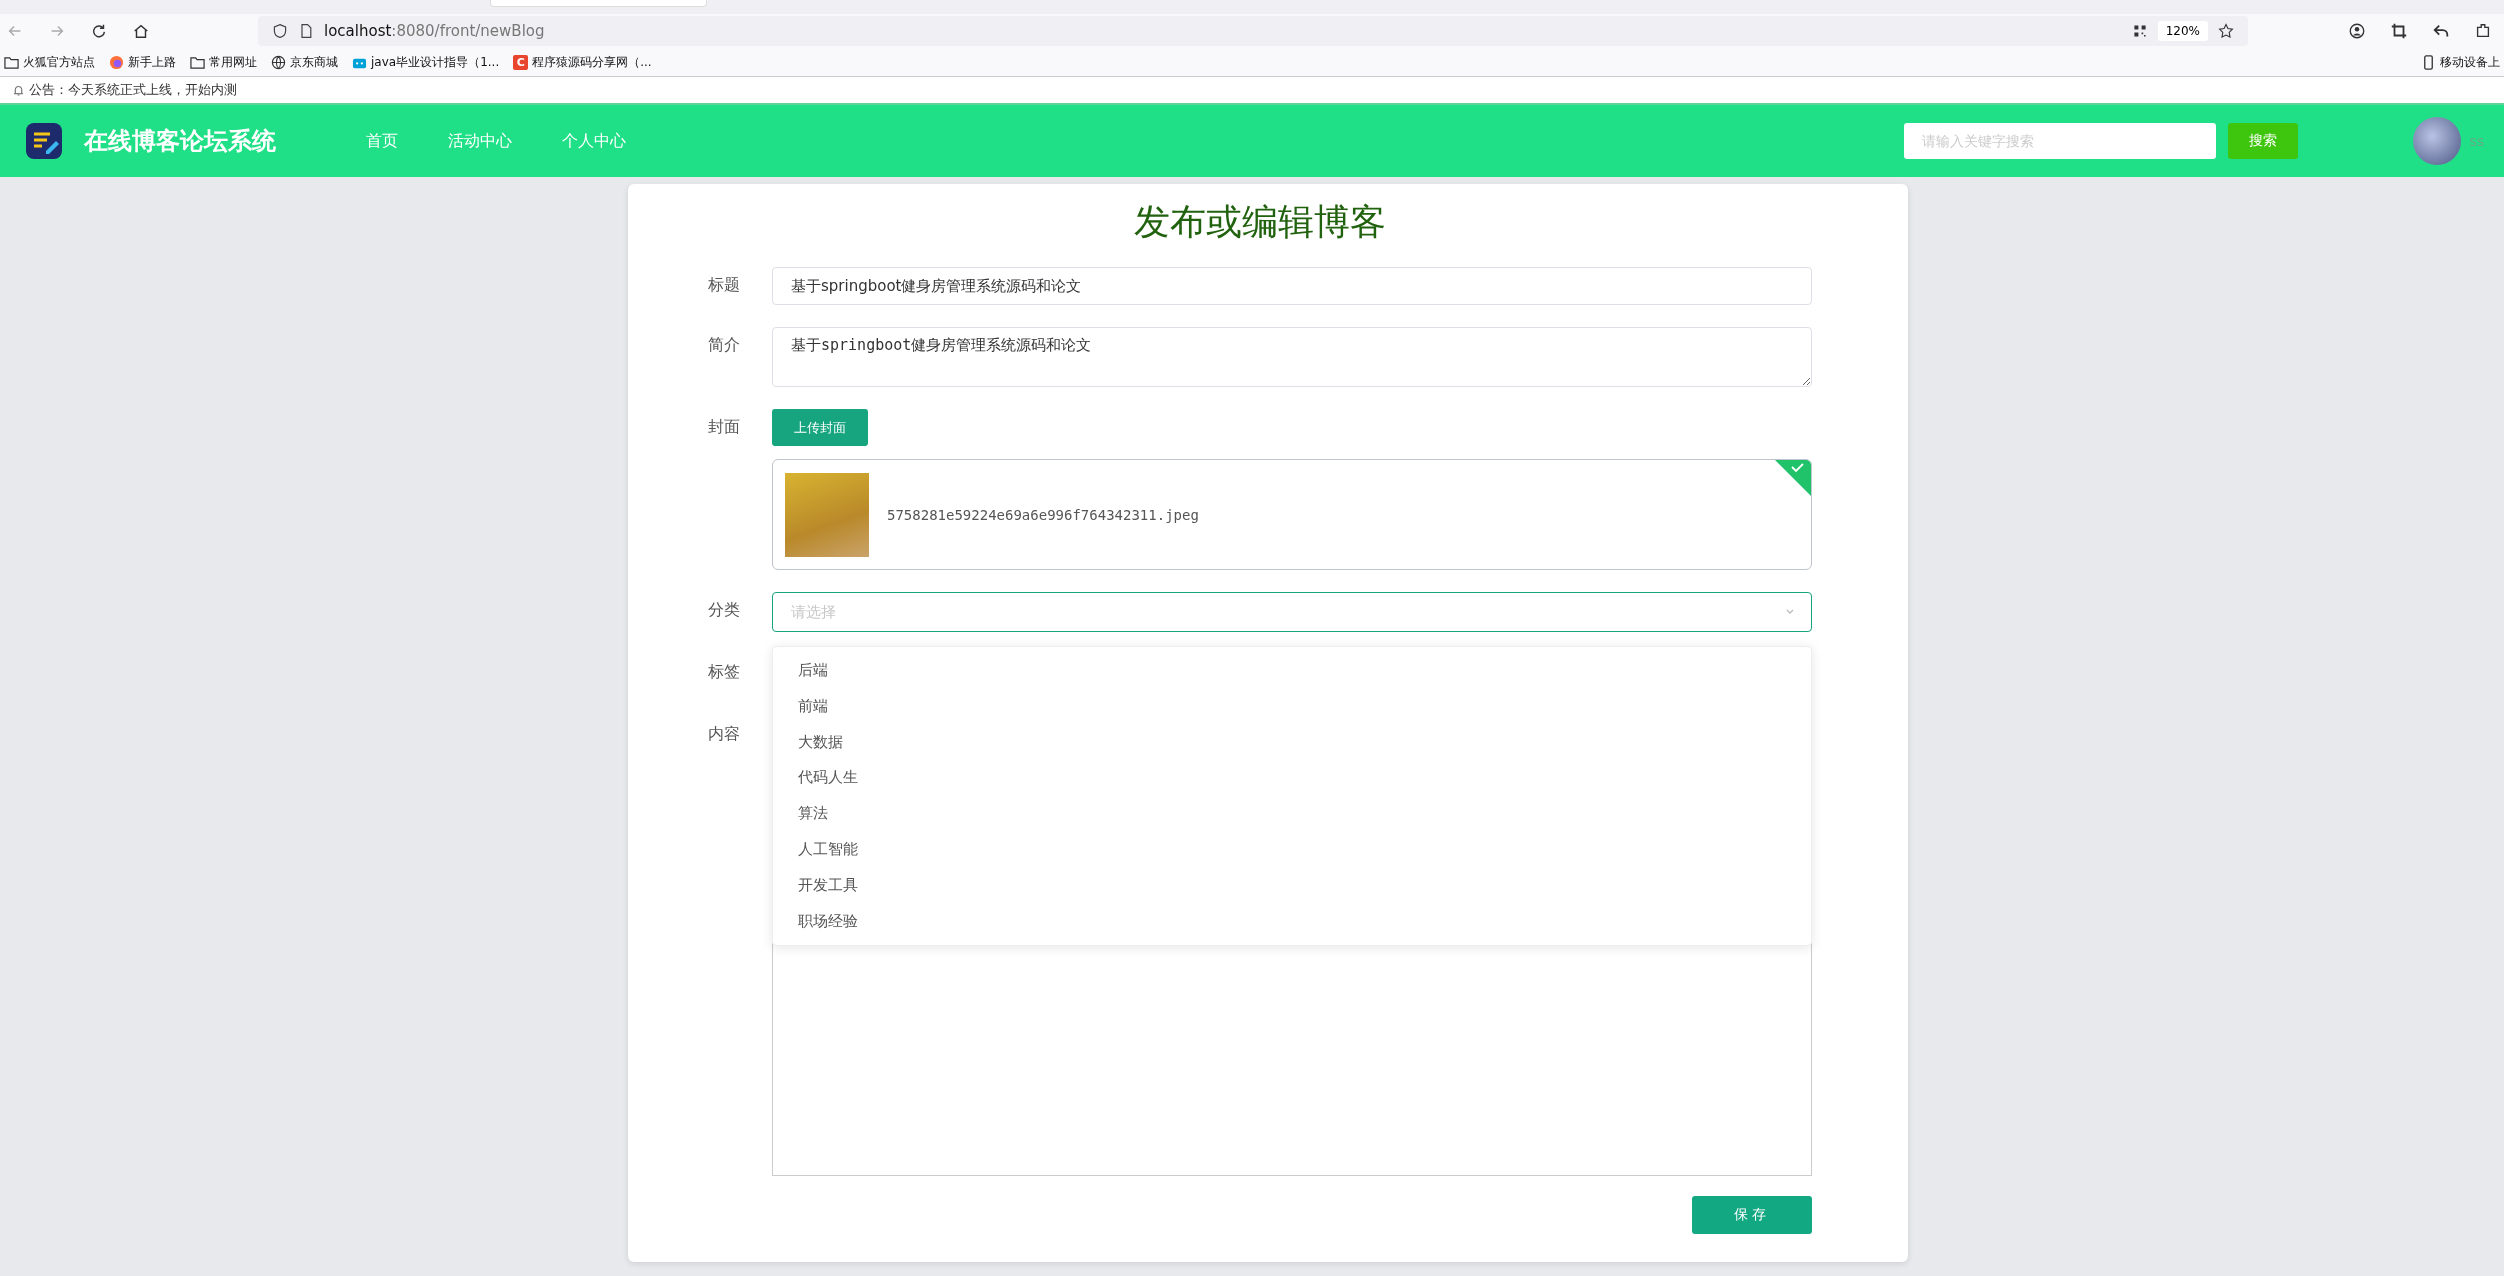 This screenshot has width=2504, height=1276. I want to click on field-label: 封面, so click(724, 427).